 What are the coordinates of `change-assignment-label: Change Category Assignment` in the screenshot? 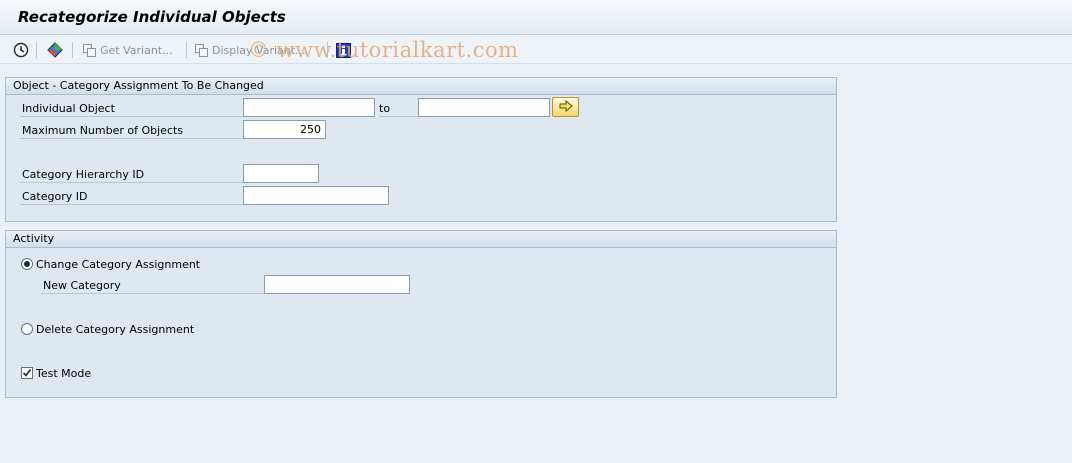 It's located at (118, 264).